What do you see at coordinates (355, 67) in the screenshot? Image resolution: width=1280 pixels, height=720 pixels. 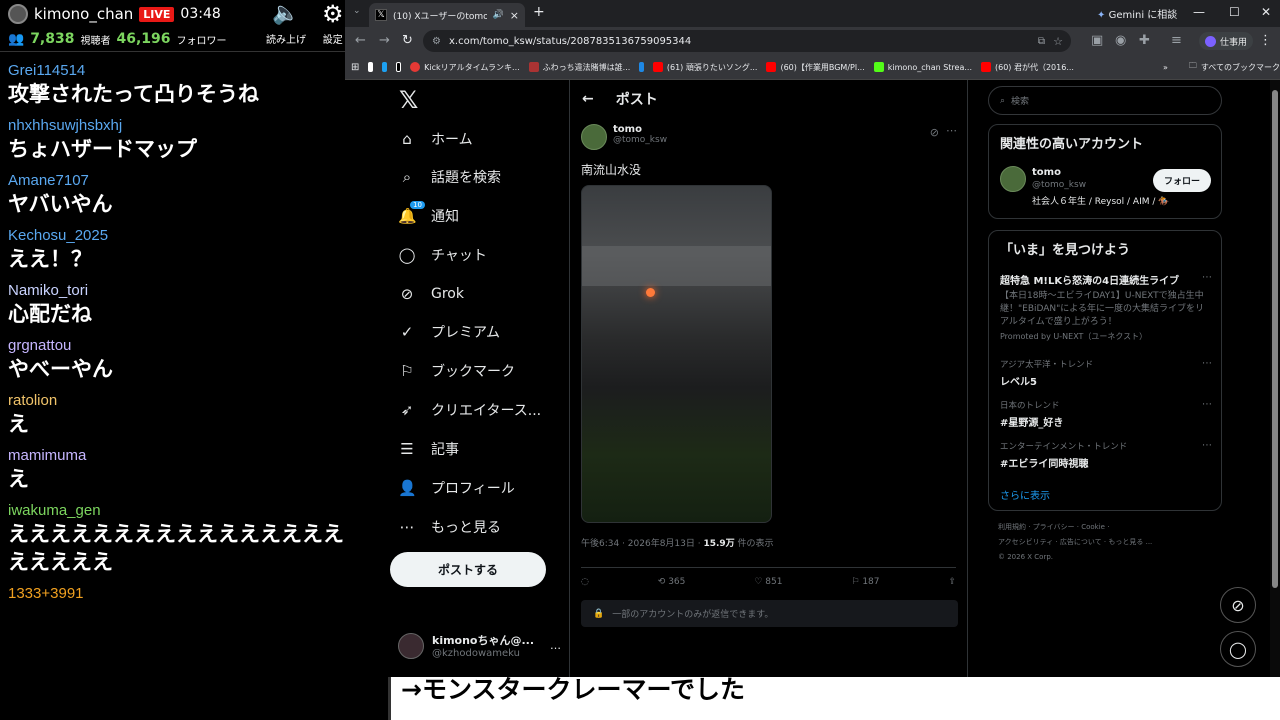 I see `apps-icon: ⊞` at bounding box center [355, 67].